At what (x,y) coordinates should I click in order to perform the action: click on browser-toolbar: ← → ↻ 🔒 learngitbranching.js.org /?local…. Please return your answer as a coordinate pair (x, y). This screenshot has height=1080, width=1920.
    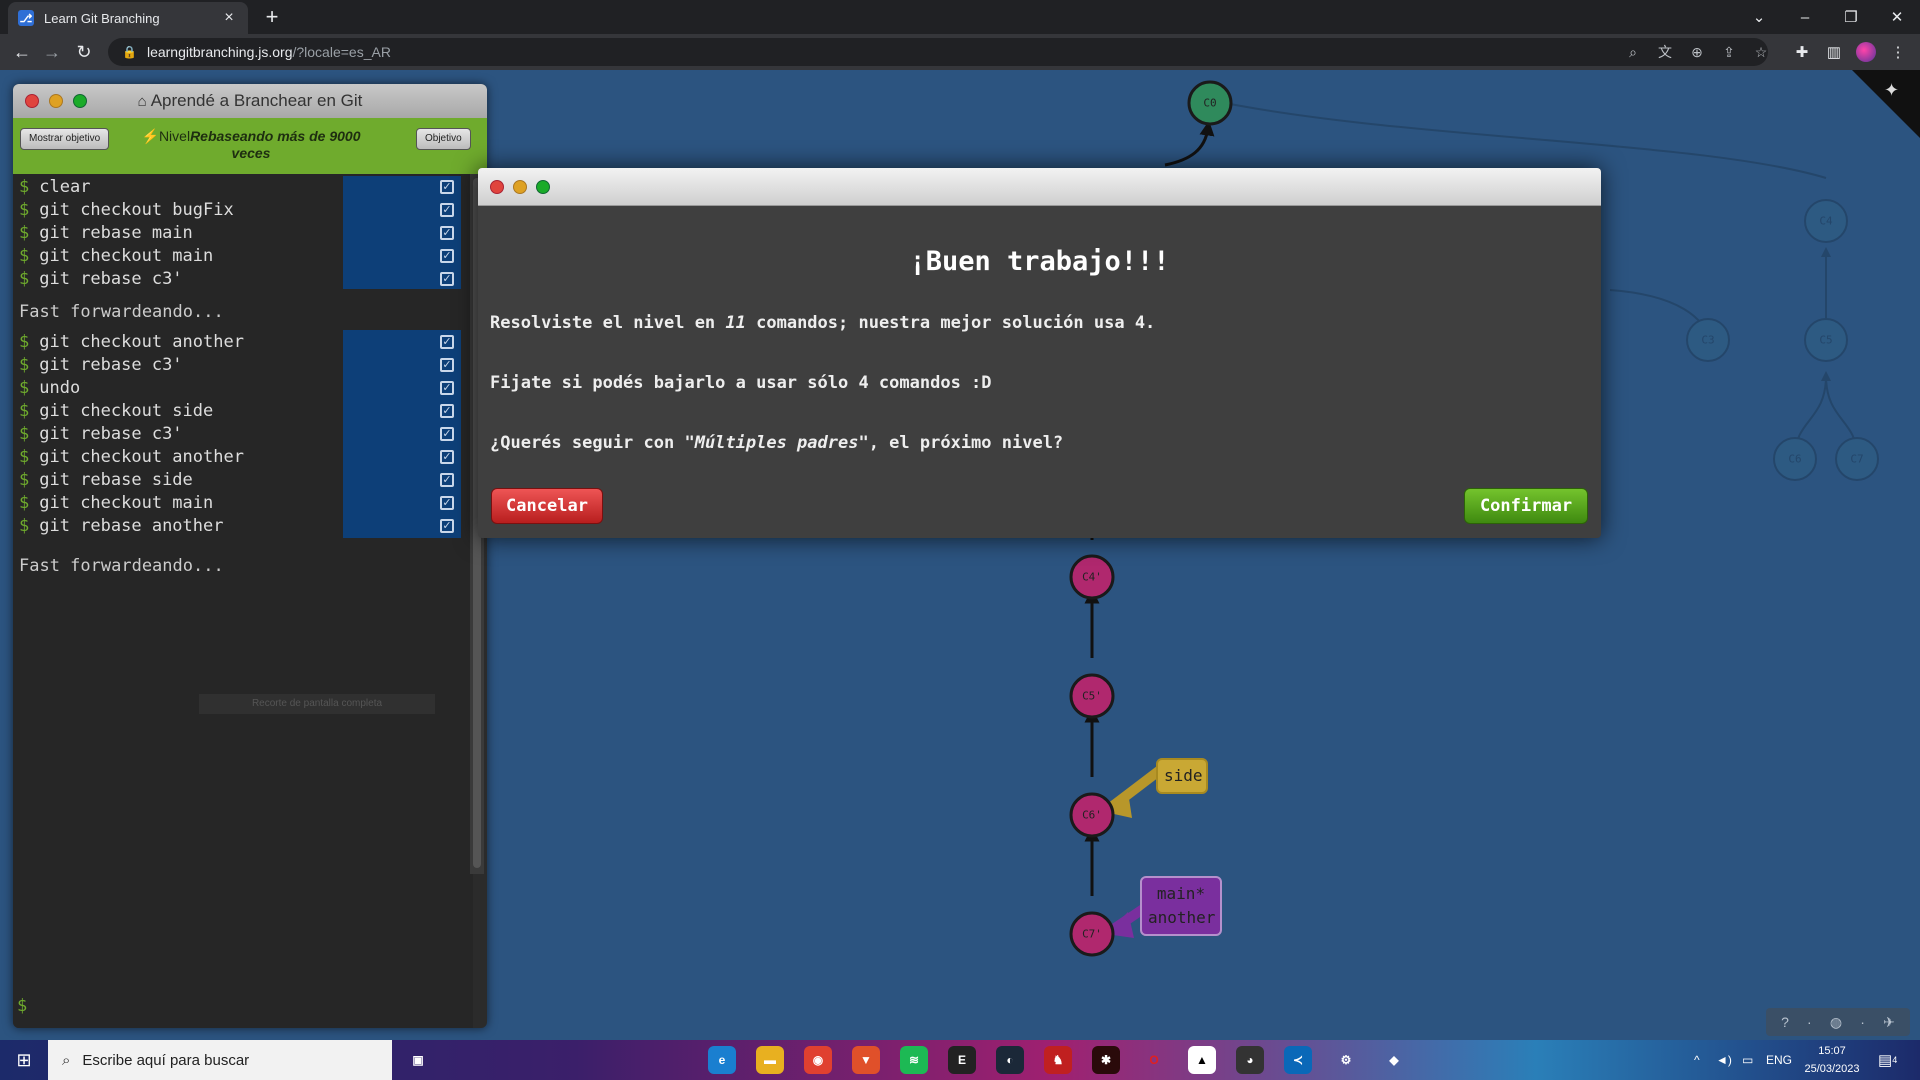
    Looking at the image, I should click on (960, 52).